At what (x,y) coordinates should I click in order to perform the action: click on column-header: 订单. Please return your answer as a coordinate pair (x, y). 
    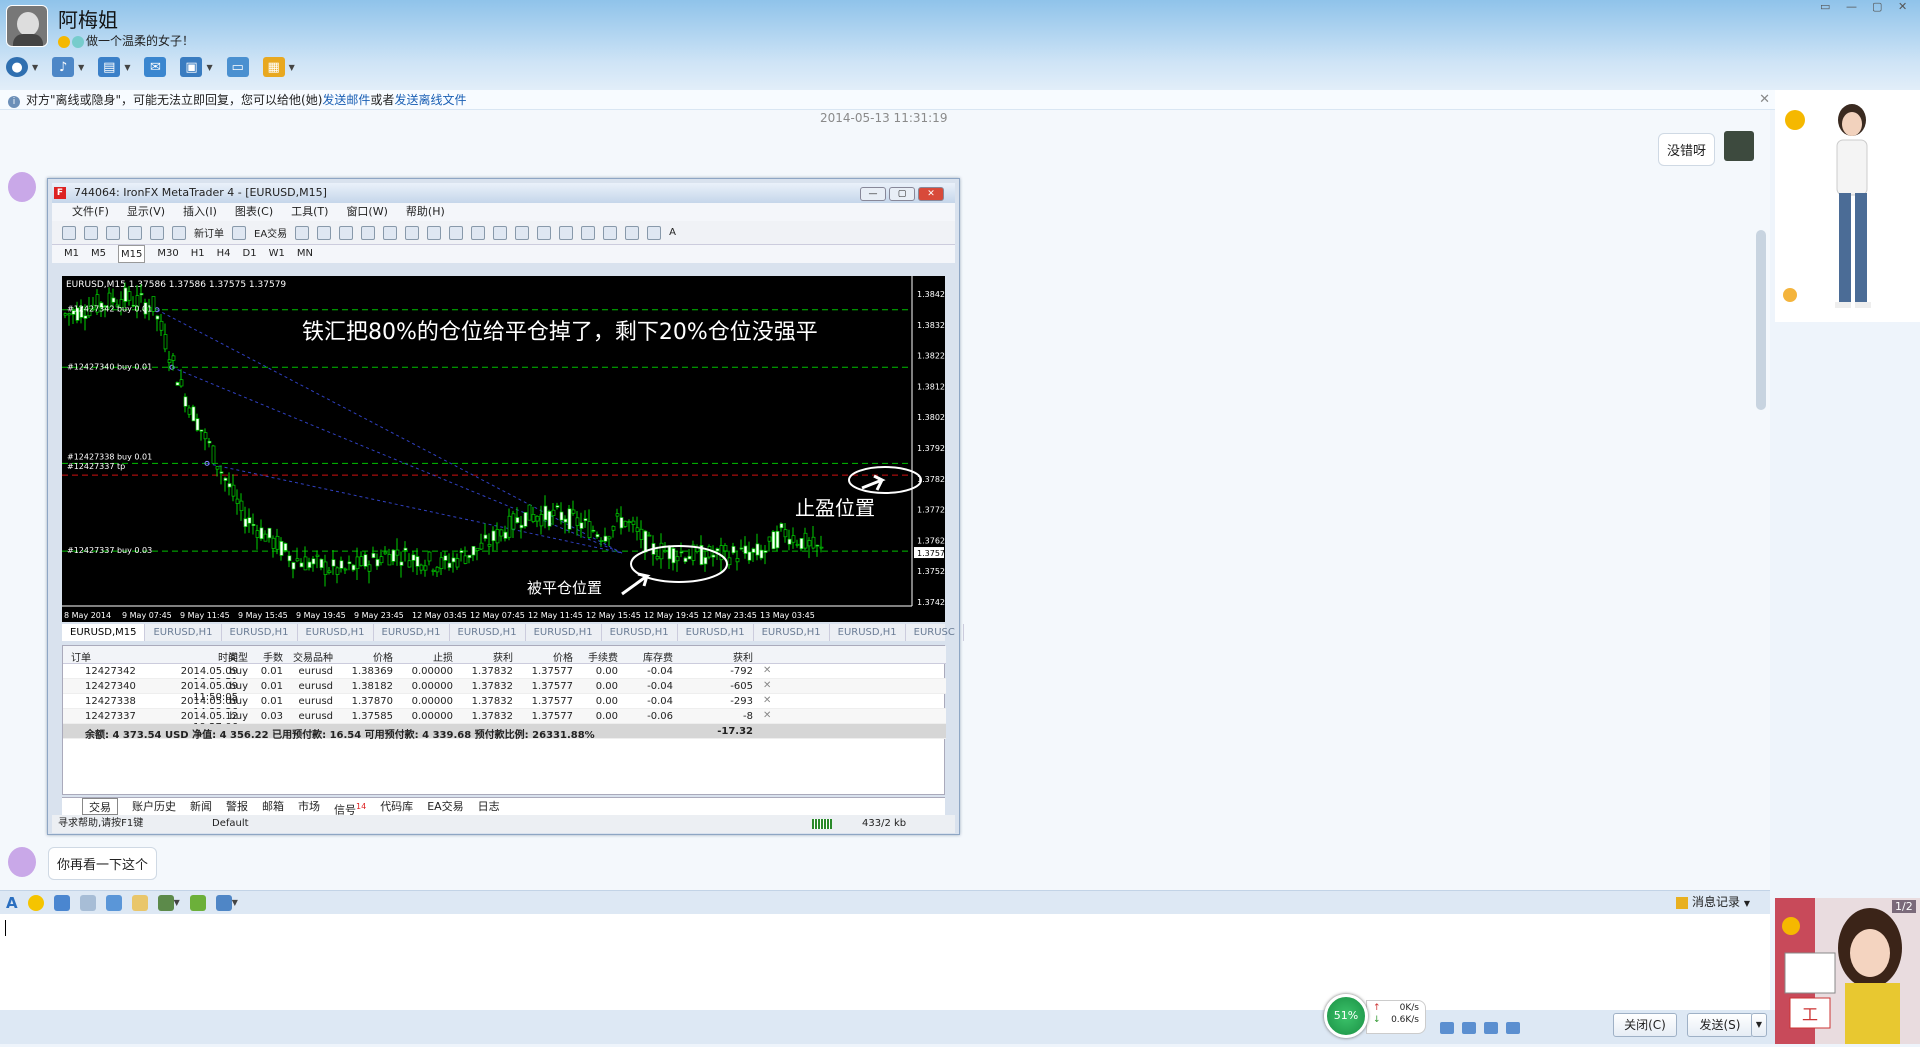
    Looking at the image, I should click on (81, 658).